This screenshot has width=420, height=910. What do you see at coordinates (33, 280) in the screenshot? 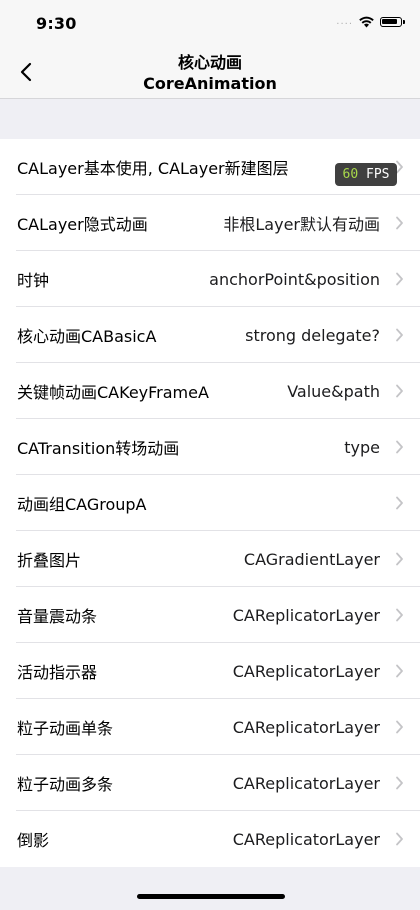
I see `row-title: 时钟` at bounding box center [33, 280].